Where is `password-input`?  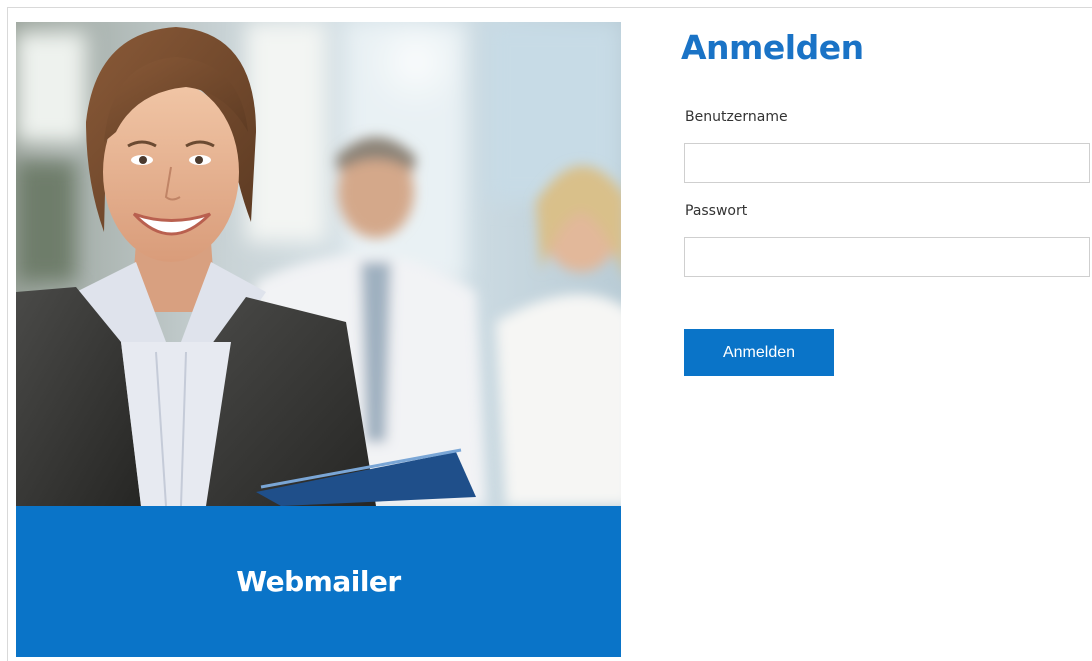 password-input is located at coordinates (887, 257).